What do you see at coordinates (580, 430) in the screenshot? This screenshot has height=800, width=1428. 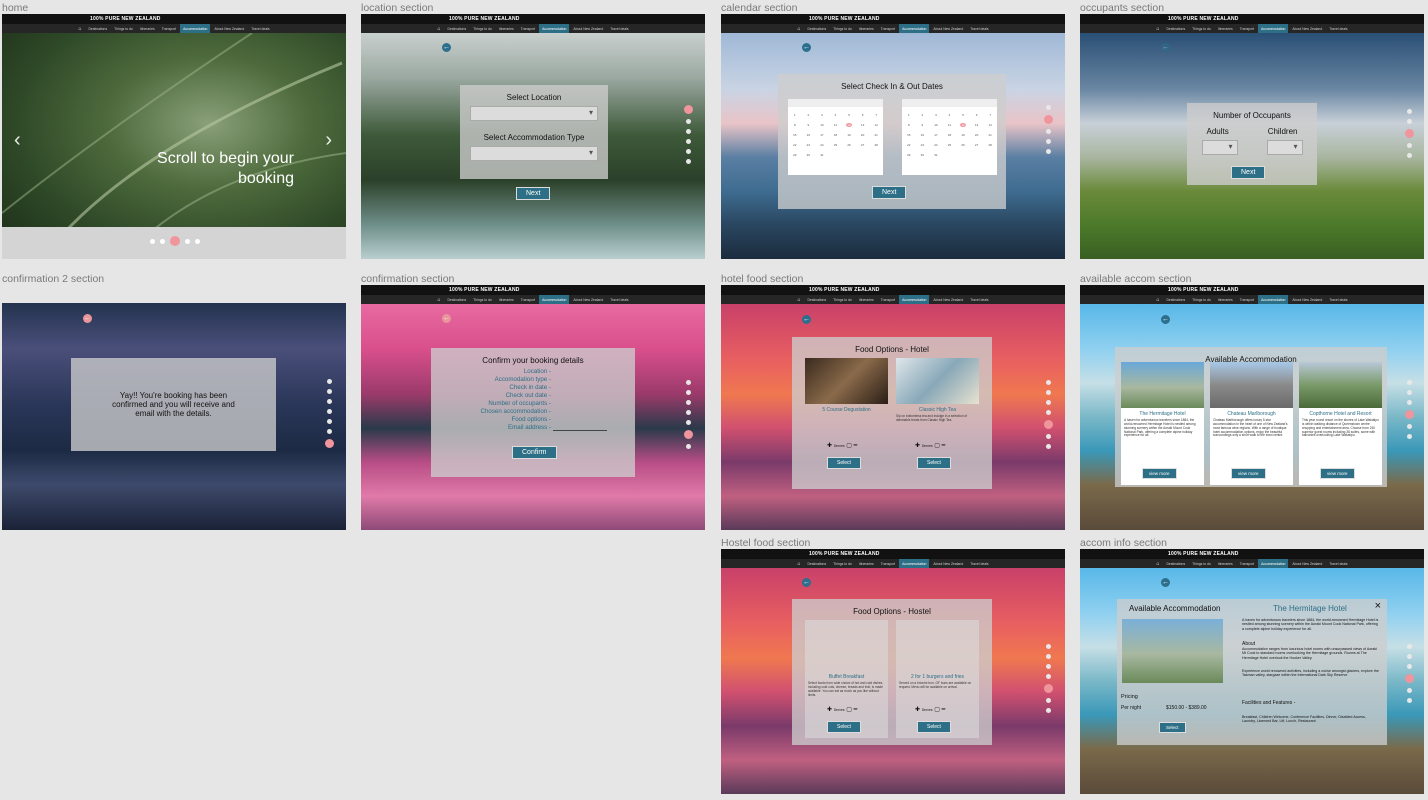 I see `email-field` at bounding box center [580, 430].